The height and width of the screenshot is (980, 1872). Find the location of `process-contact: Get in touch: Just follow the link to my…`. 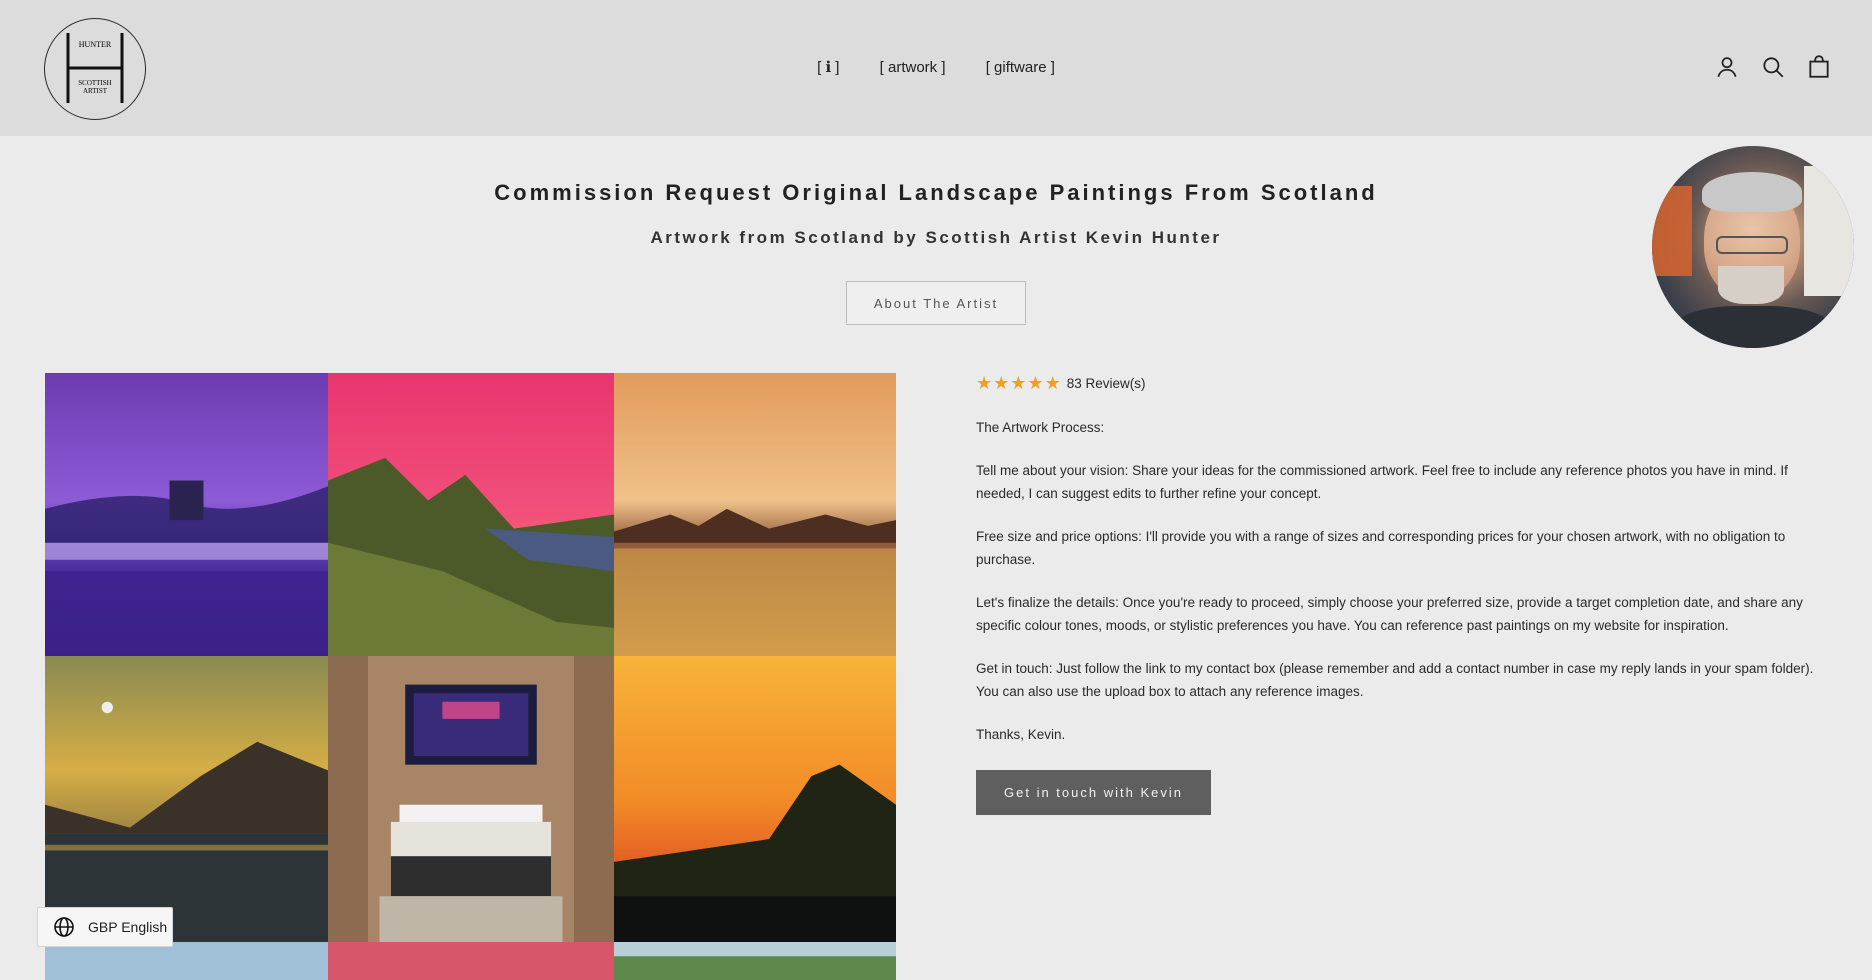

process-contact: Get in touch: Just follow the link to my… is located at coordinates (1395, 680).